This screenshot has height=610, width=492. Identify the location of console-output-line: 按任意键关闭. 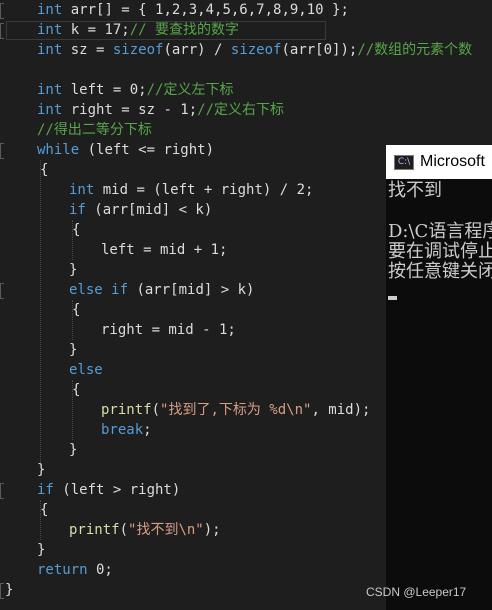
(440, 271).